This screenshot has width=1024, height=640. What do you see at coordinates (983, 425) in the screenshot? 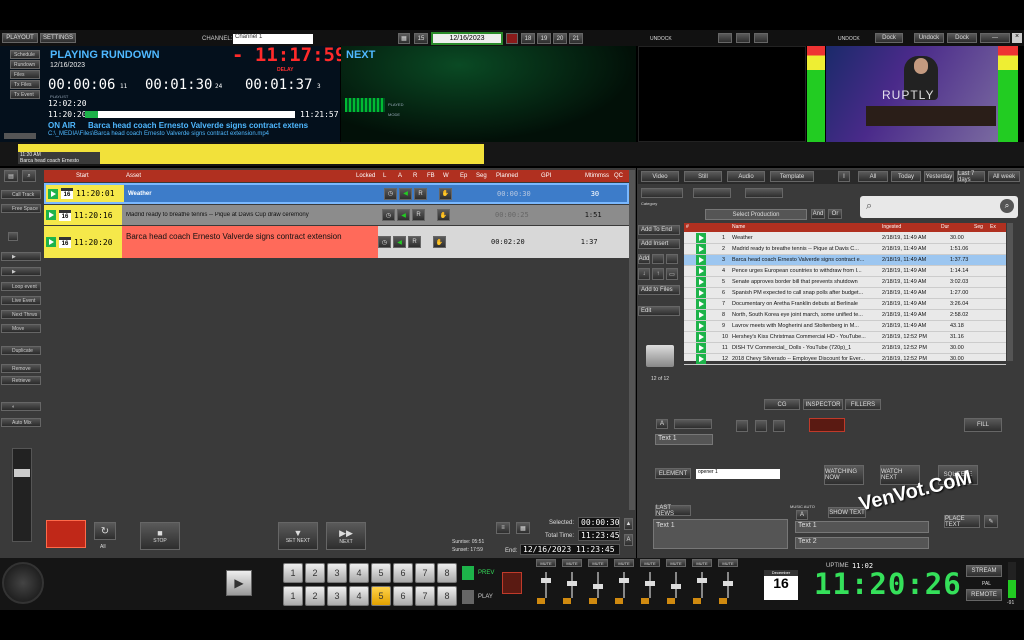
I see `fill-button: FILL` at bounding box center [983, 425].